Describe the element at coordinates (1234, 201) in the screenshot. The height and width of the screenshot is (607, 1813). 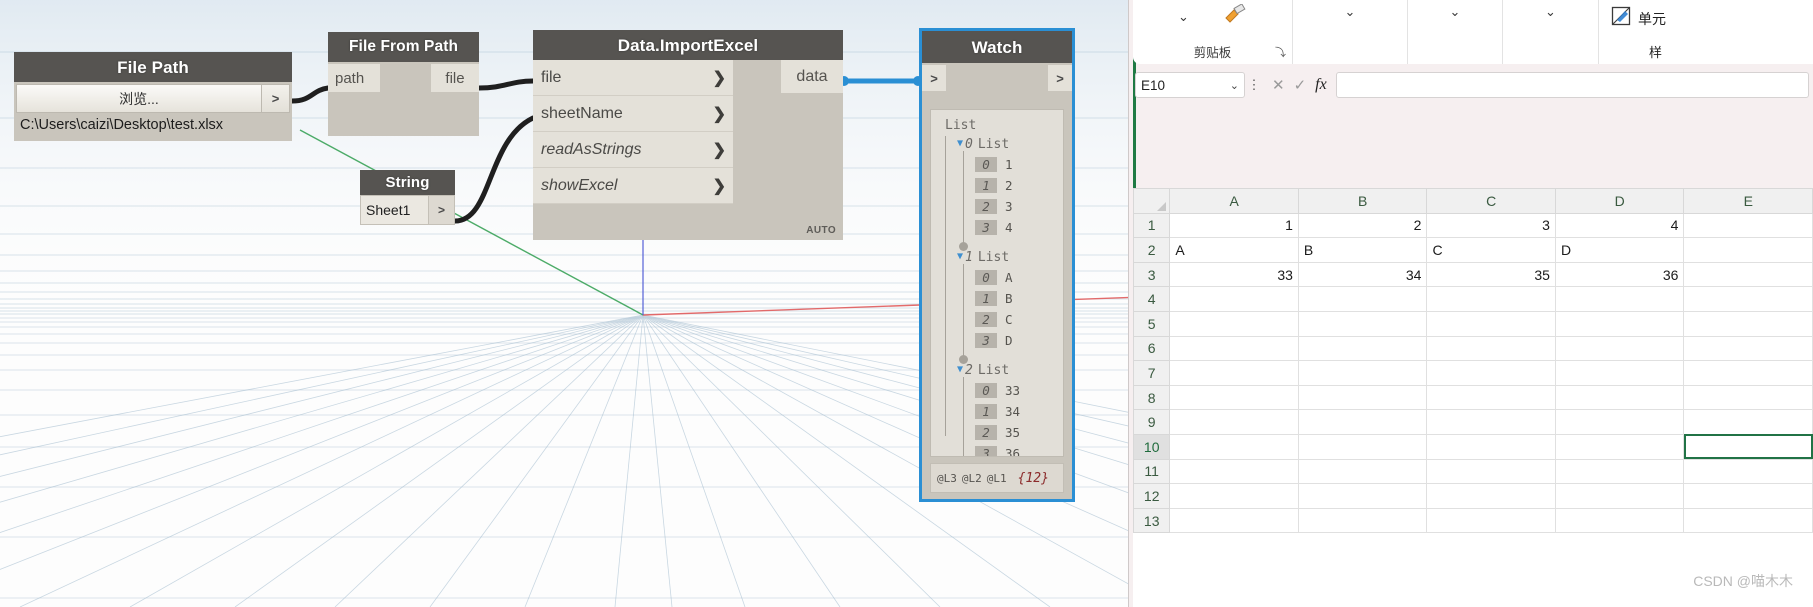
I see `column-header-a: A` at that location.